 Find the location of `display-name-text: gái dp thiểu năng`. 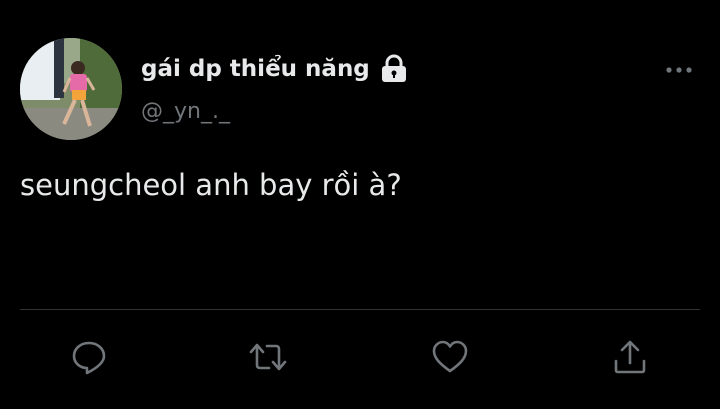

display-name-text: gái dp thiểu năng is located at coordinates (255, 69).